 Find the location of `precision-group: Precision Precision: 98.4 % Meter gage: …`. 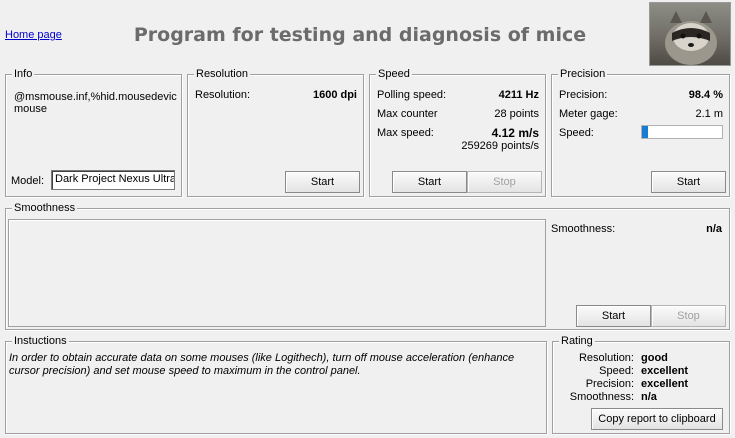

precision-group: Precision Precision: 98.4 % Meter gage: … is located at coordinates (640, 132).